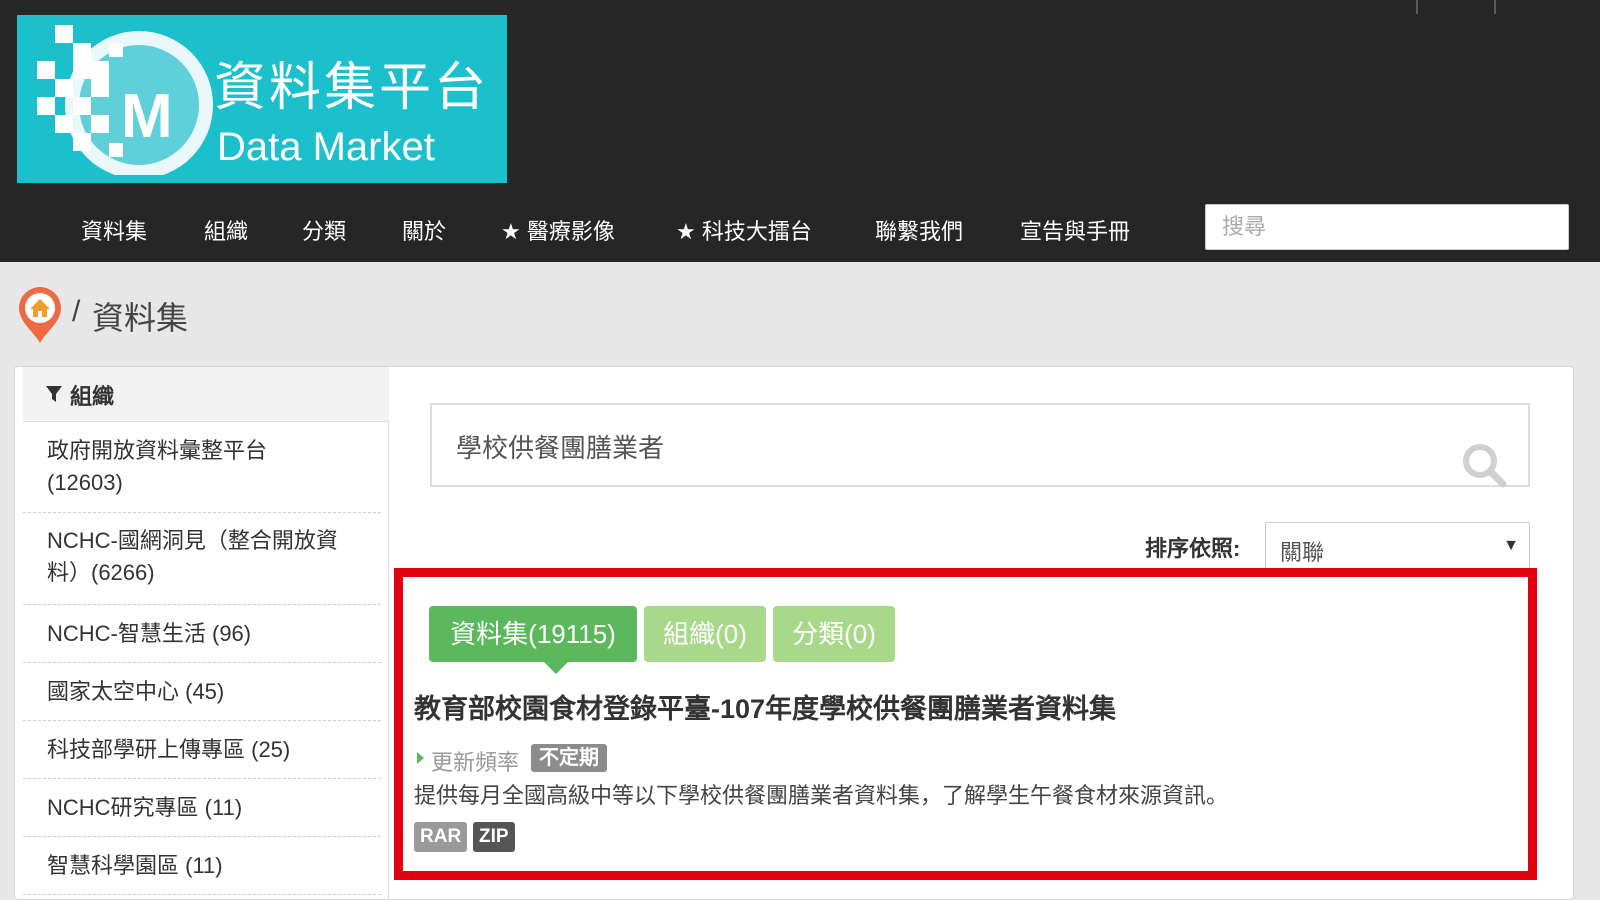  What do you see at coordinates (424, 230) in the screenshot?
I see `nav-about: 關於` at bounding box center [424, 230].